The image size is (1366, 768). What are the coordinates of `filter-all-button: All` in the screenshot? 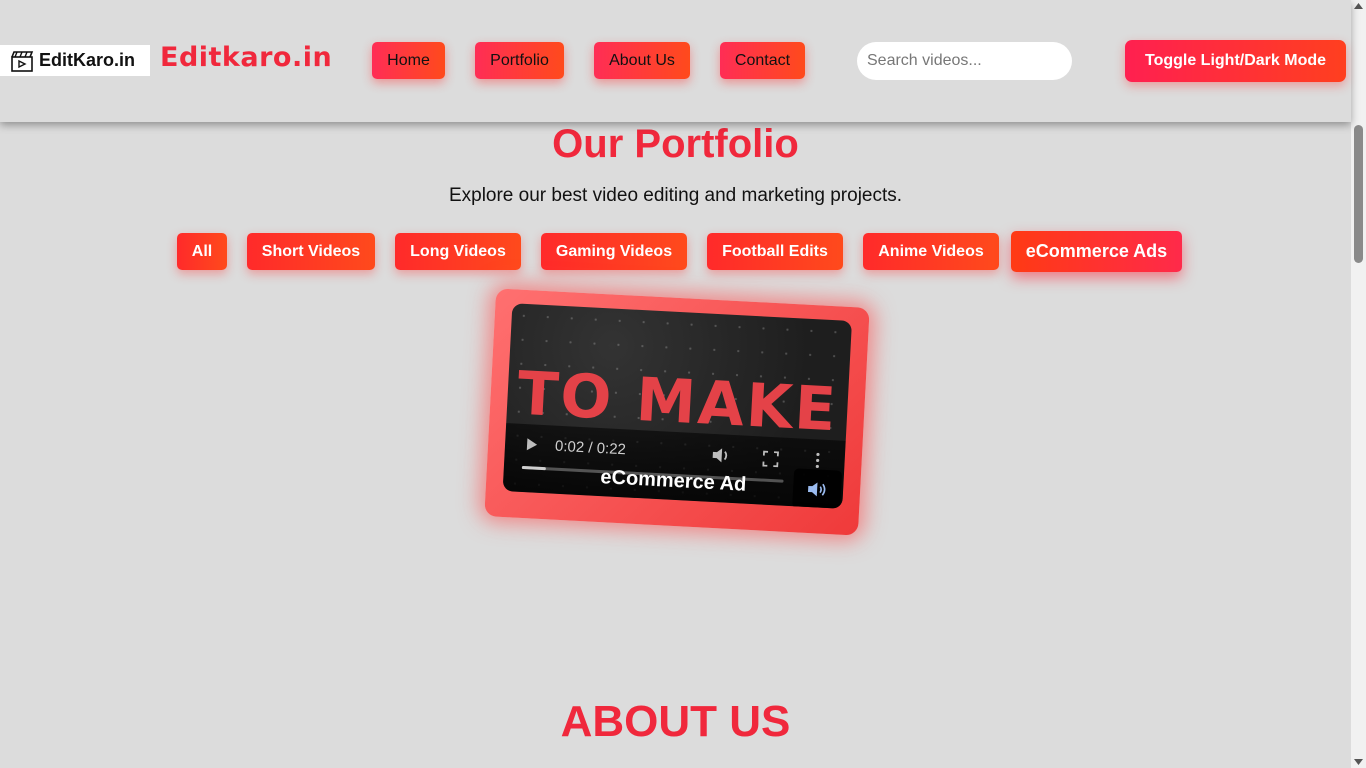 It's located at (202, 251).